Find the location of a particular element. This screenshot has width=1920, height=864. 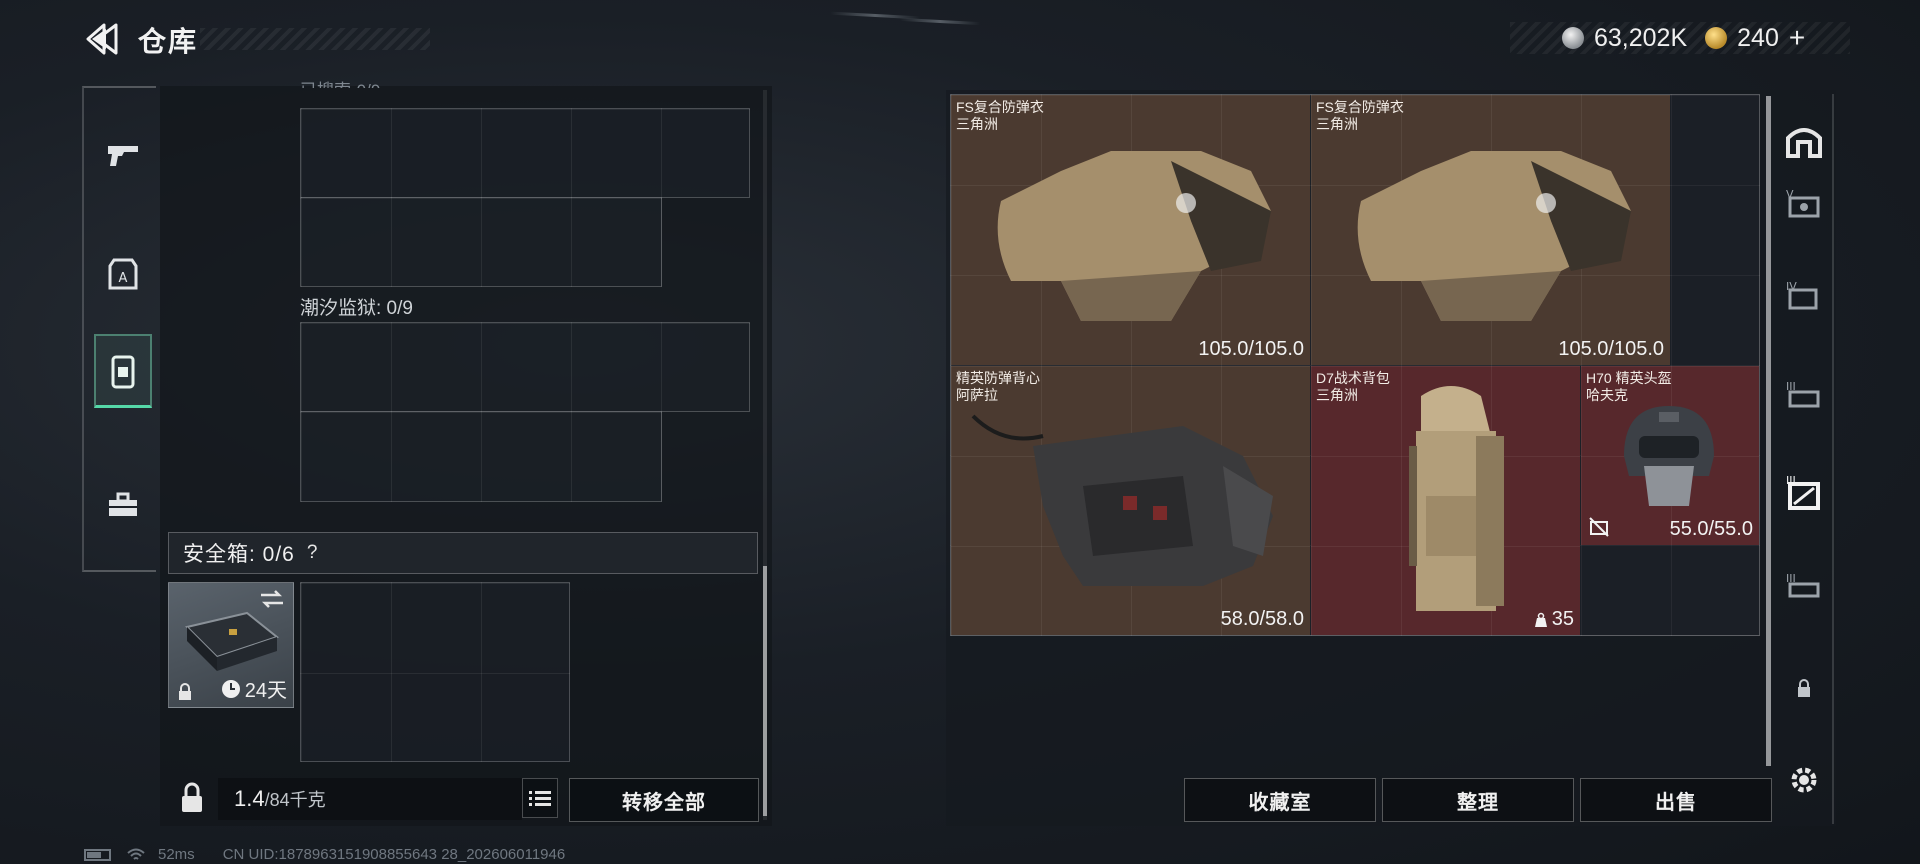

storage-footer: 1.4 /84千克 转移全部 is located at coordinates (466, 798).